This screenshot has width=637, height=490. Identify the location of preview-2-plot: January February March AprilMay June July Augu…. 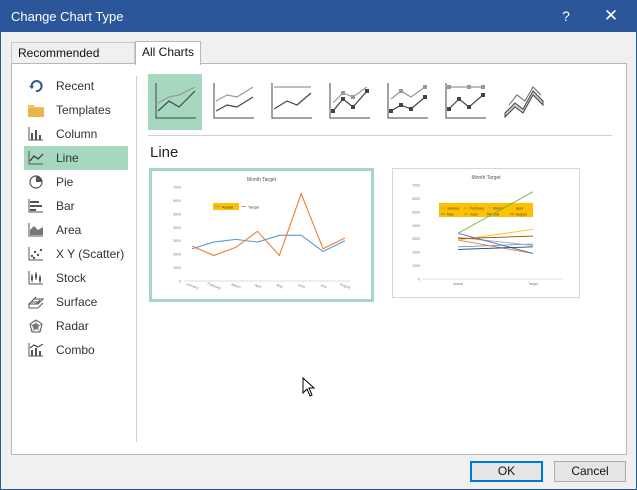
(487, 235).